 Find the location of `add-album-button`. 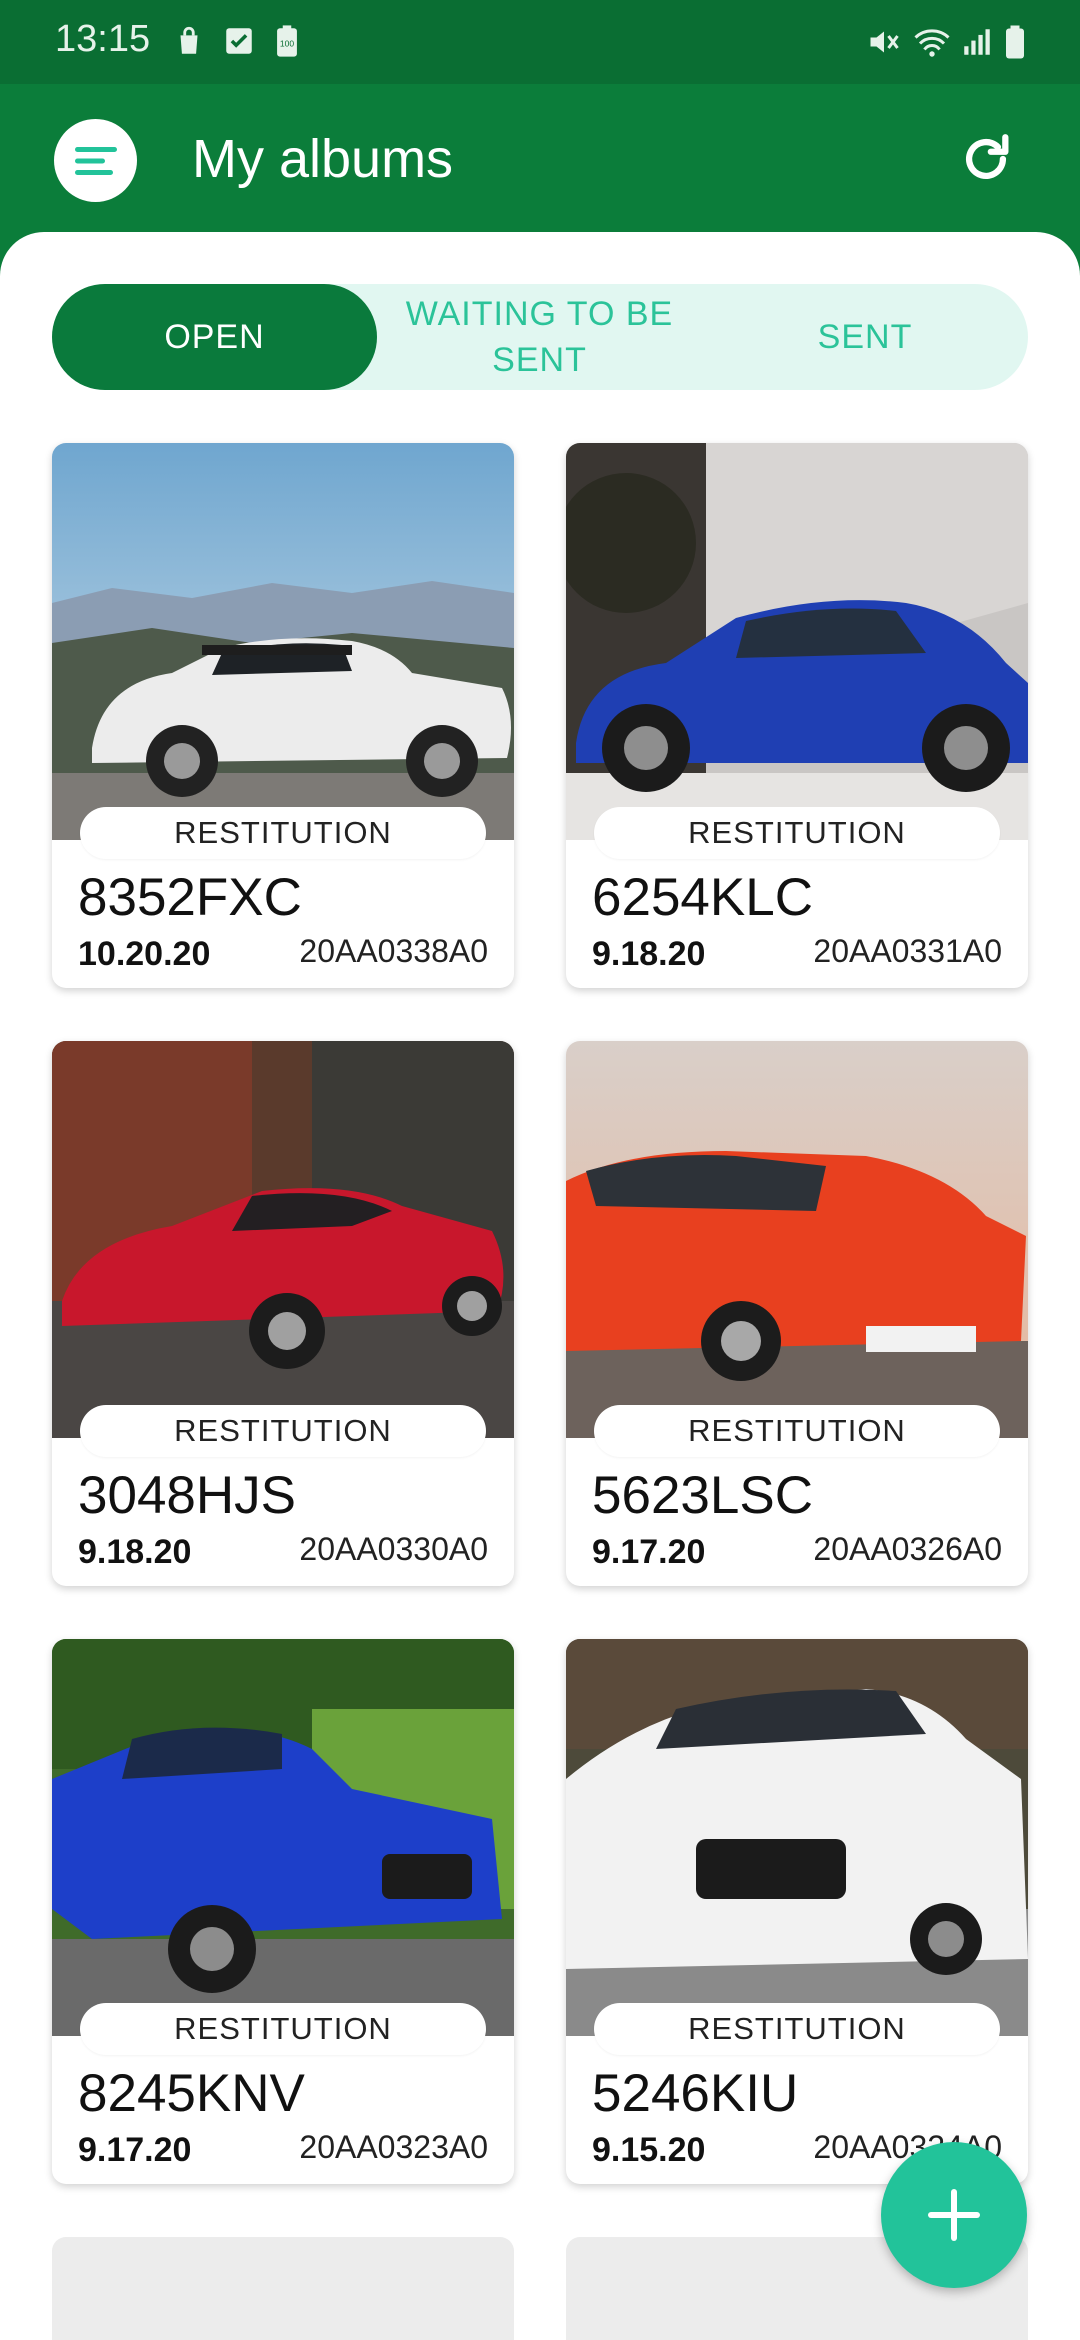

add-album-button is located at coordinates (954, 2215).